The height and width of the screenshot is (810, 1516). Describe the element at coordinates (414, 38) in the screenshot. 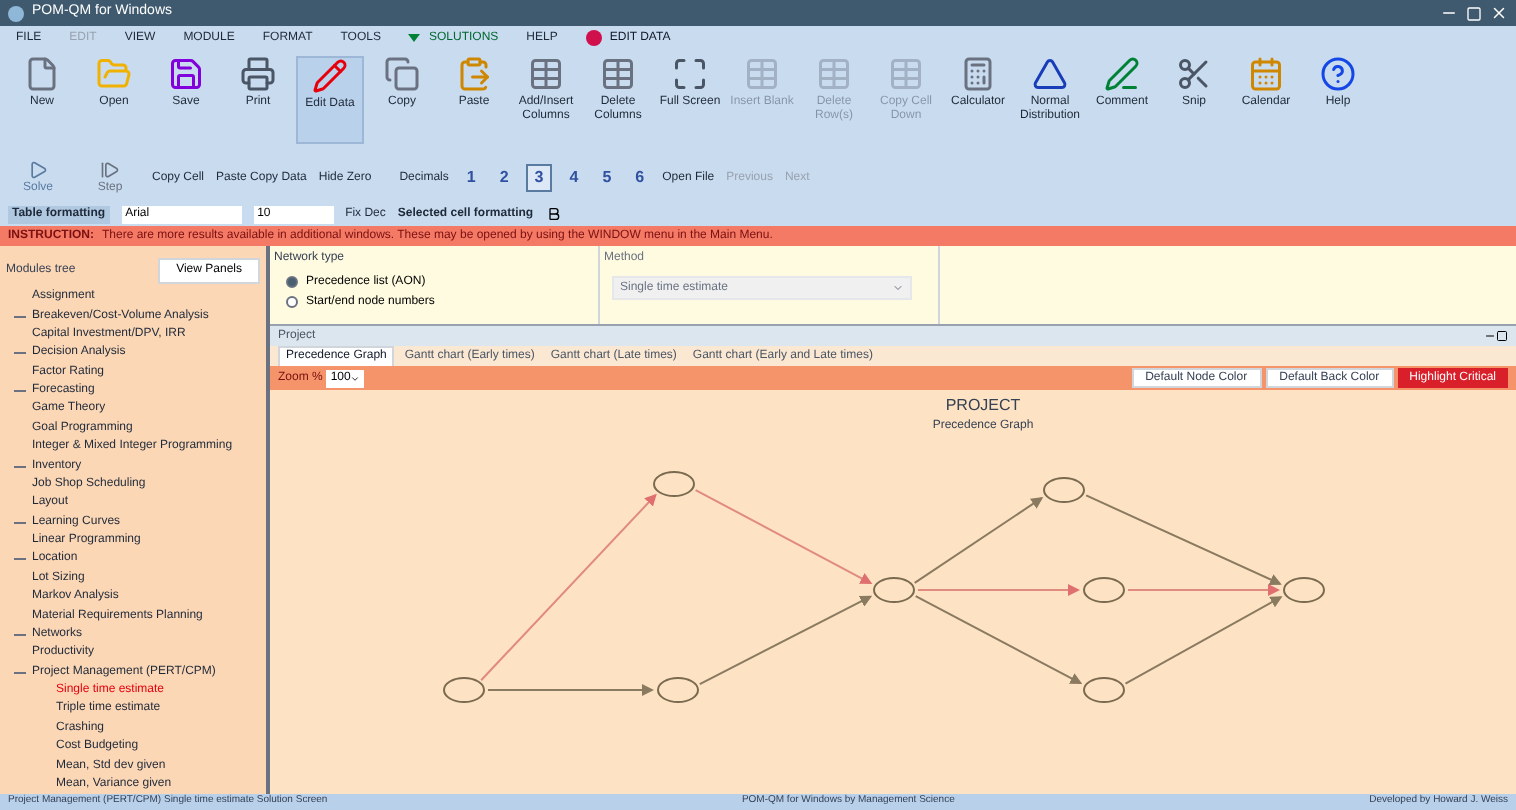

I see `arrow-icon` at that location.